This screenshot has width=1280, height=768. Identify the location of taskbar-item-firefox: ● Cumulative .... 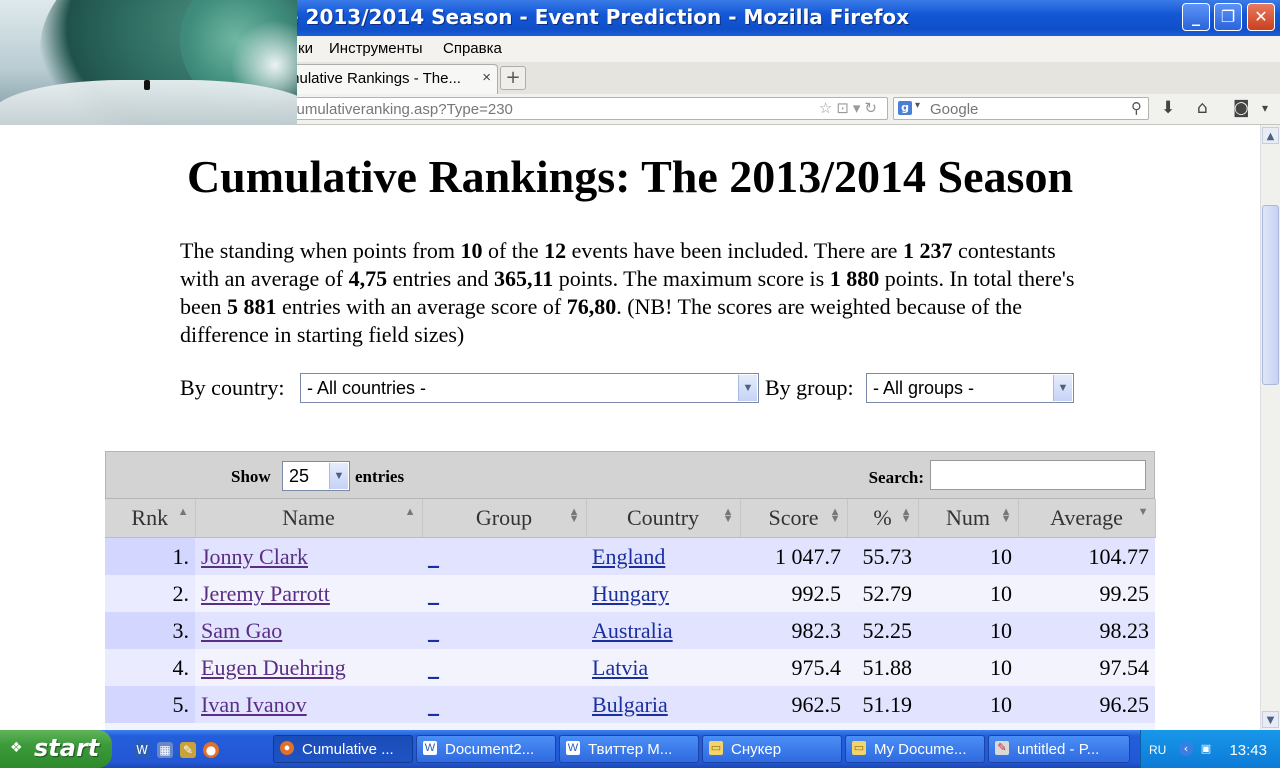
(343, 749).